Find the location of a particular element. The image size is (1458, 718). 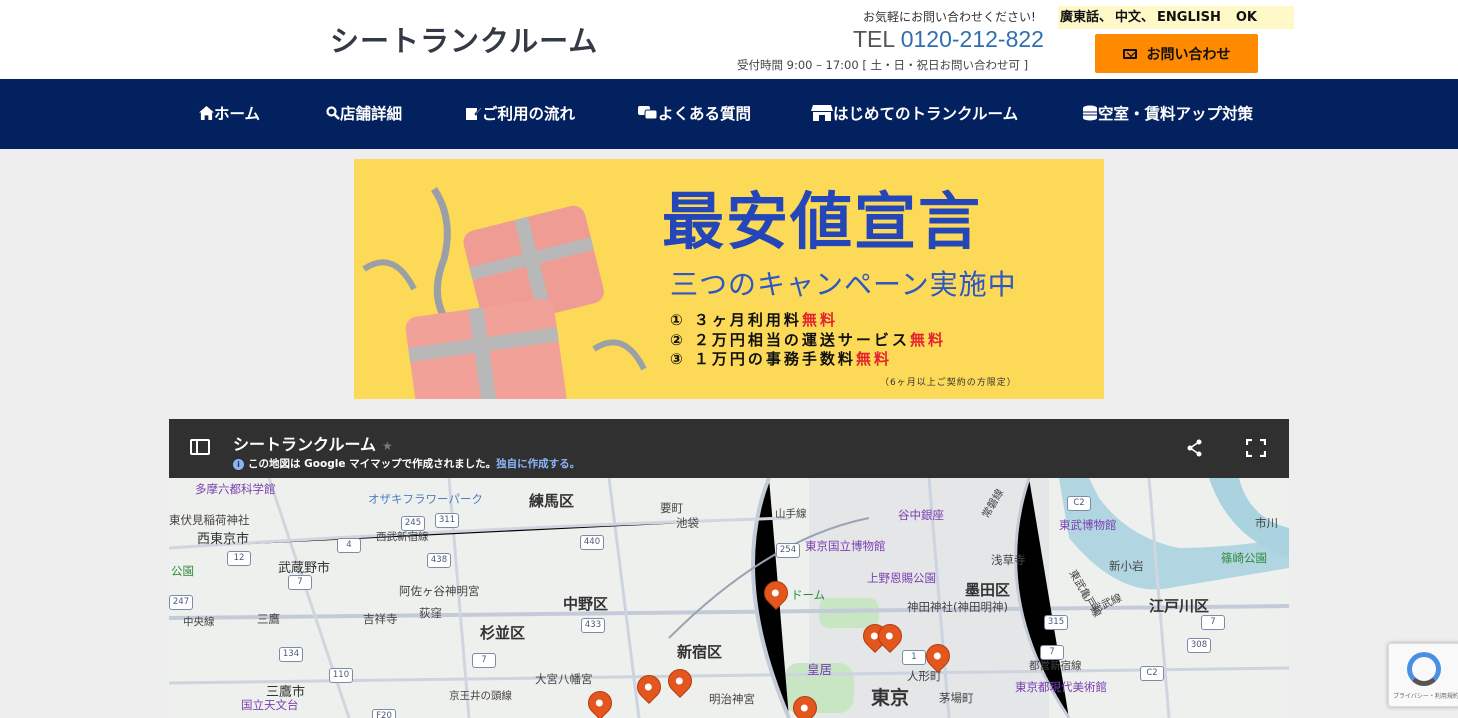

site-logo: シートランクルーム is located at coordinates (464, 39).